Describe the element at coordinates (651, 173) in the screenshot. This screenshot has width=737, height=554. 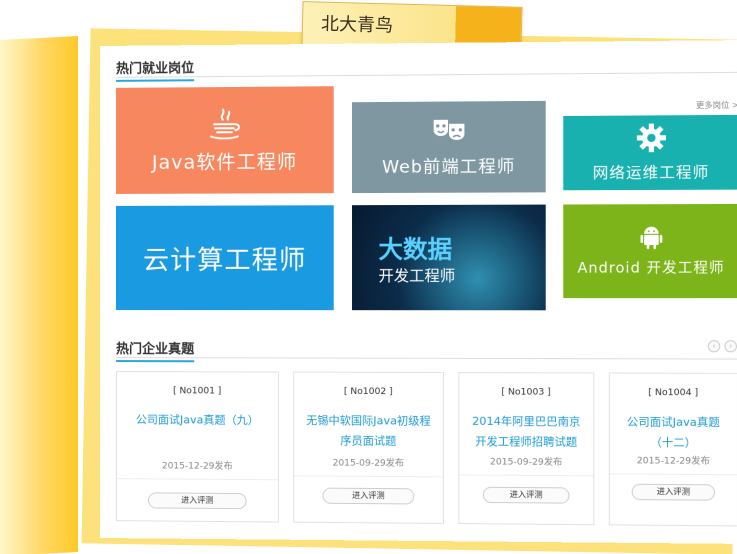
I see `job-tile-label: 网络运维工程师` at that location.